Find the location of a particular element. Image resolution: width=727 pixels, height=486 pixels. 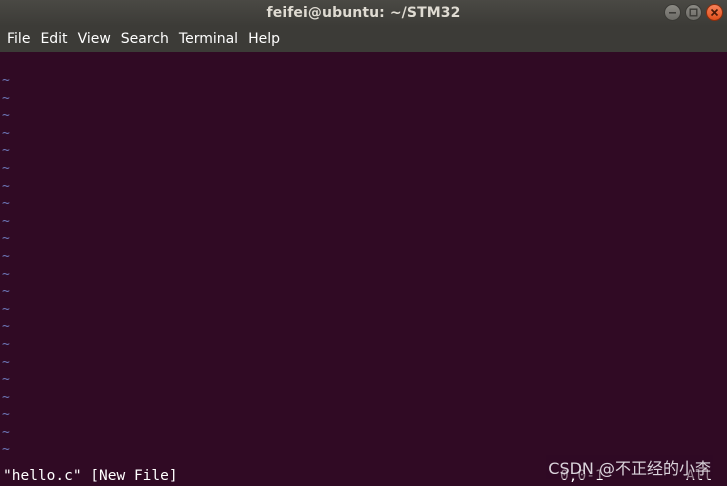

close-button is located at coordinates (714, 12).